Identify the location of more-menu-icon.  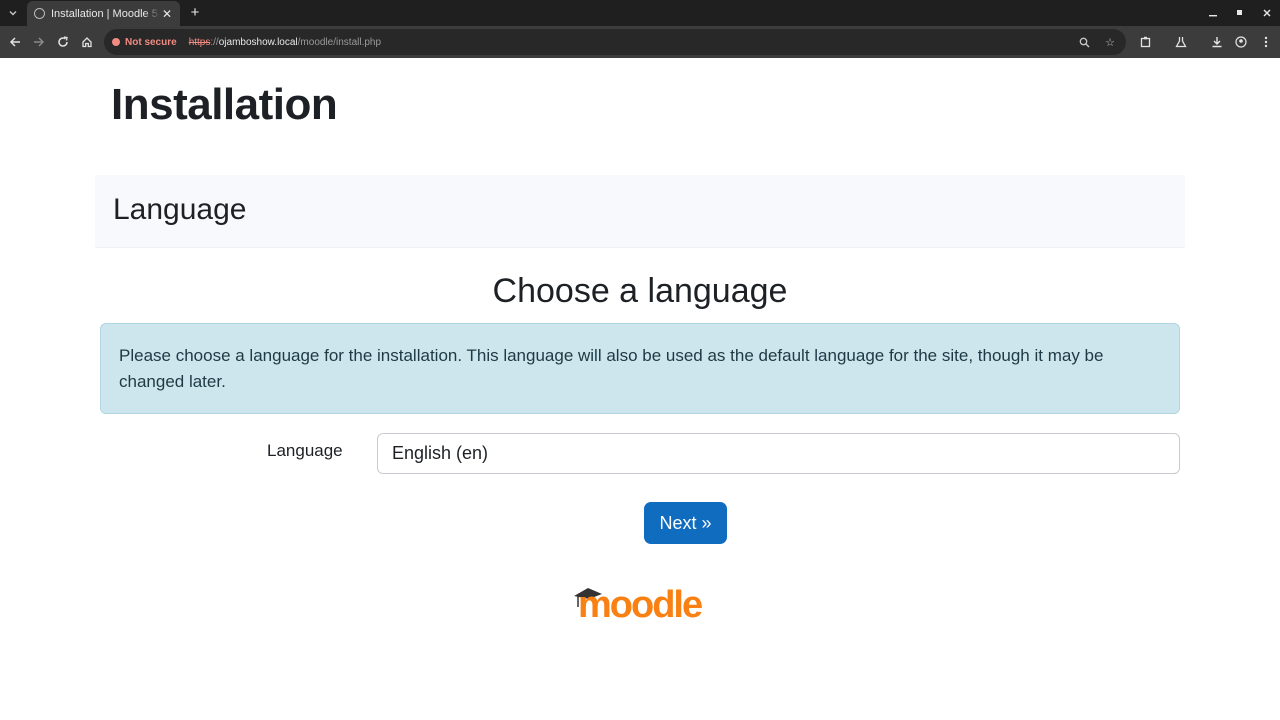
(1266, 42).